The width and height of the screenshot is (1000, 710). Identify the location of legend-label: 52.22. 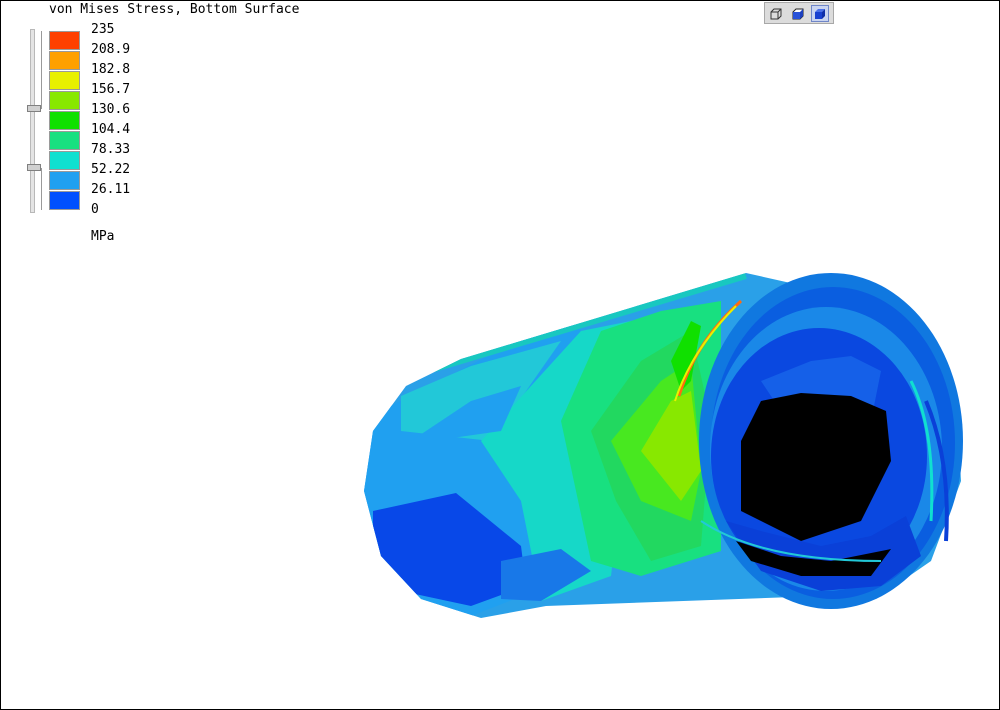
(111, 169).